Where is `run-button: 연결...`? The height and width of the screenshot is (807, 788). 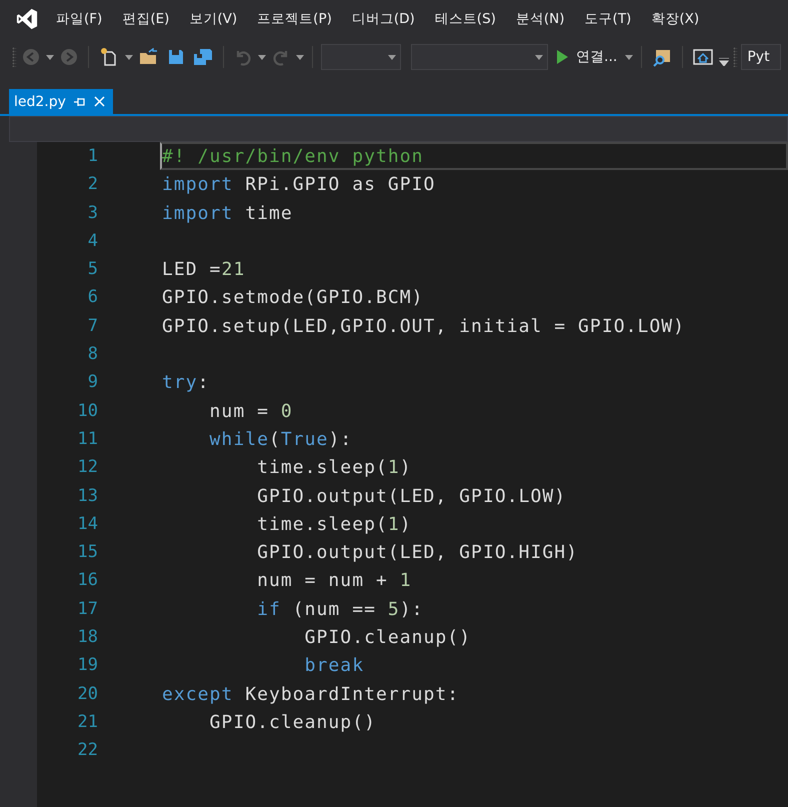
run-button: 연결... is located at coordinates (587, 57).